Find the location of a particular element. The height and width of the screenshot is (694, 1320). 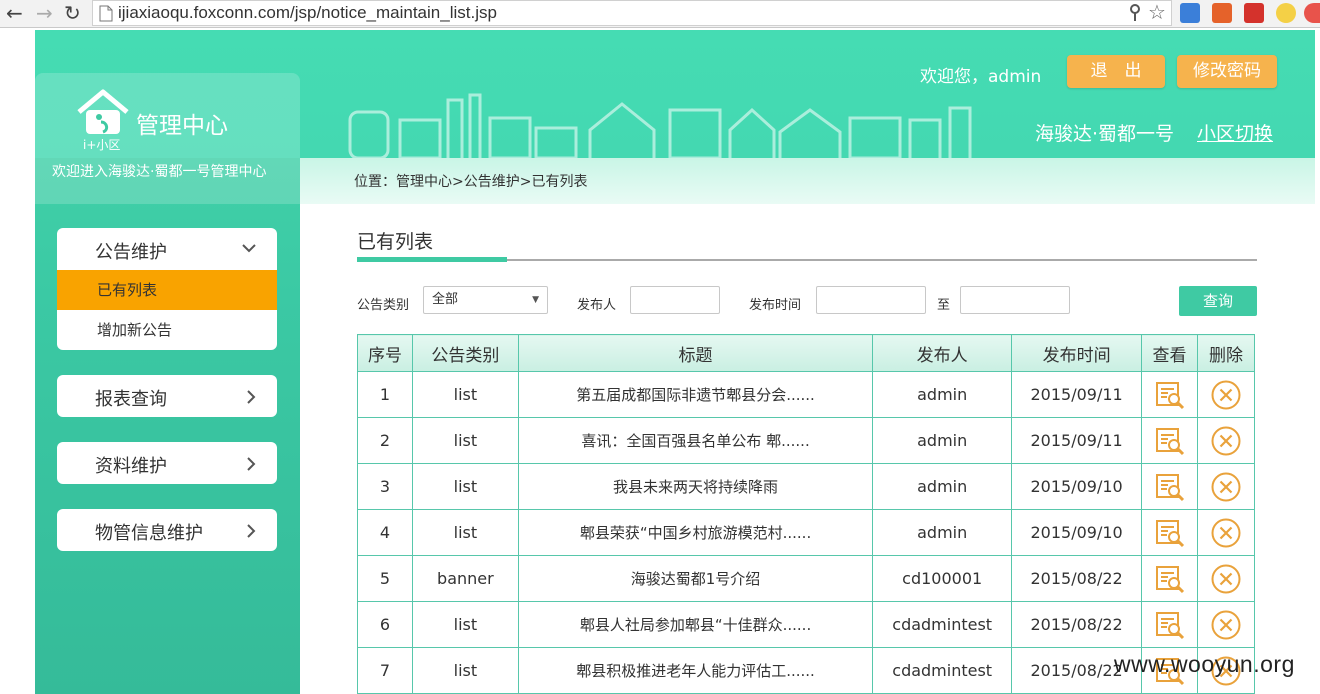

menu-property-info-maintenance: 物管信息维护 is located at coordinates (167, 530).